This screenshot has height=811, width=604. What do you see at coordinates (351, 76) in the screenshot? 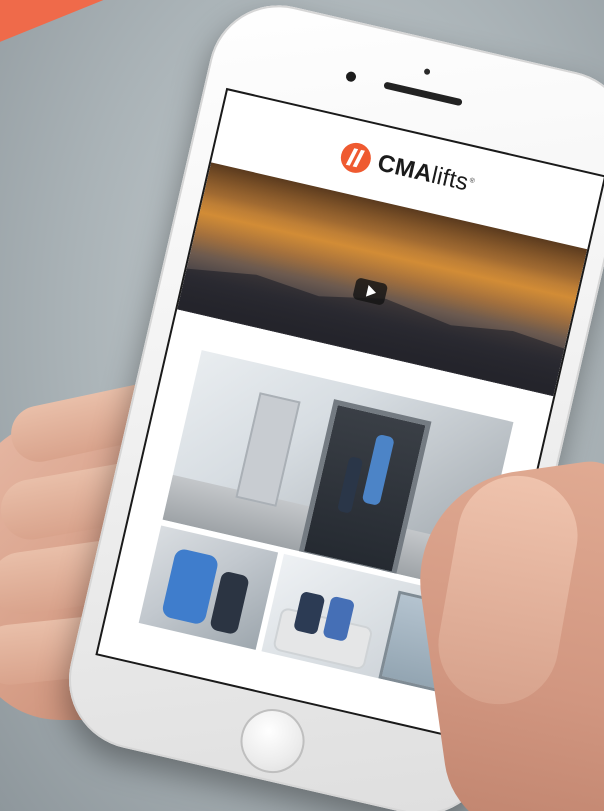
I see `front-camera-icon` at bounding box center [351, 76].